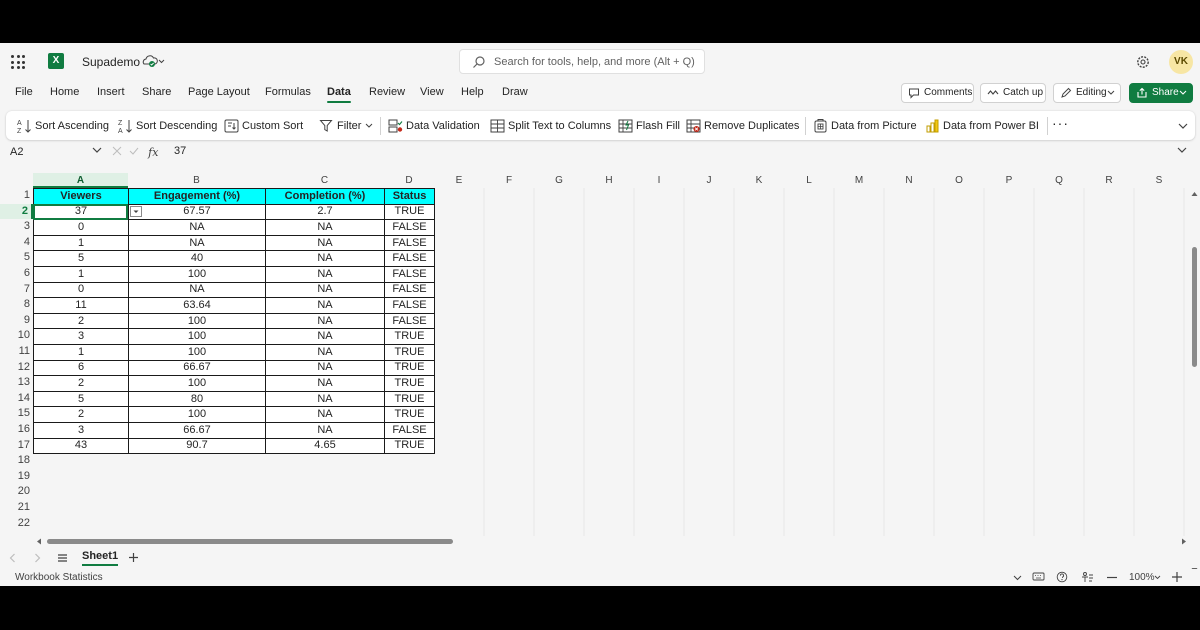 This screenshot has width=1200, height=630. Describe the element at coordinates (982, 126) in the screenshot. I see `data-from-power-bi-button: Data from Power BI` at that location.